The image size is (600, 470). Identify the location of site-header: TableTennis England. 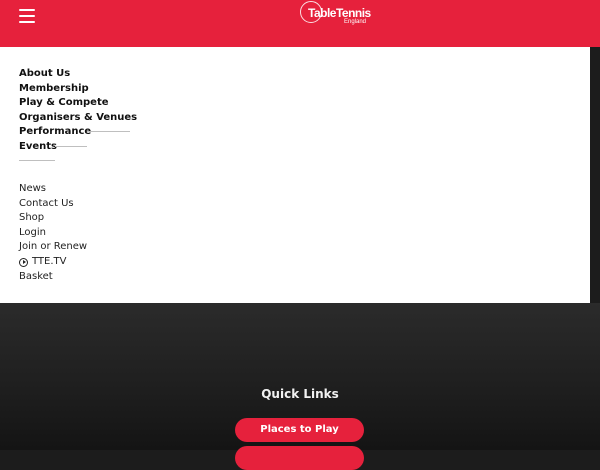
(300, 23).